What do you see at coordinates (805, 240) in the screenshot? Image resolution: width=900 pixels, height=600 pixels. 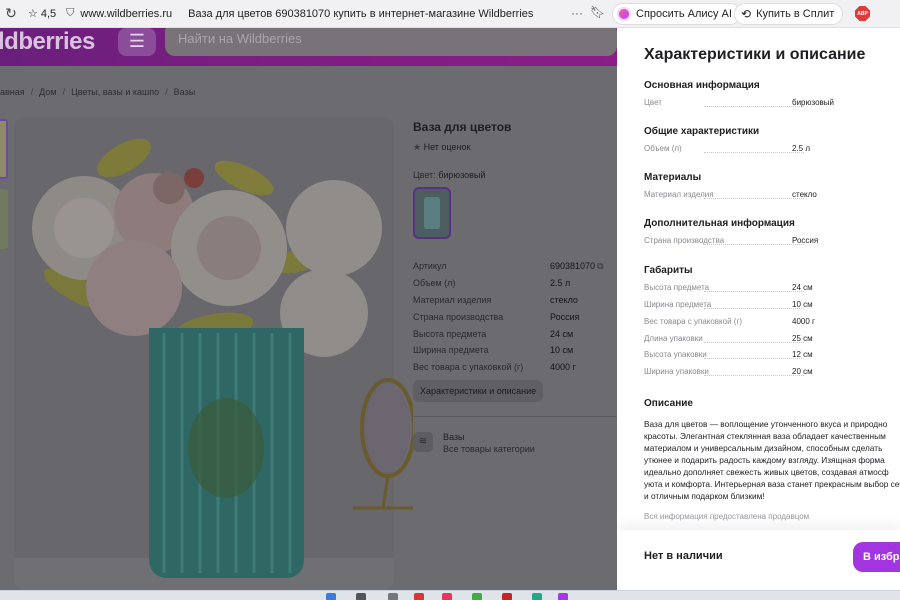 I see `property-value: Россия` at bounding box center [805, 240].